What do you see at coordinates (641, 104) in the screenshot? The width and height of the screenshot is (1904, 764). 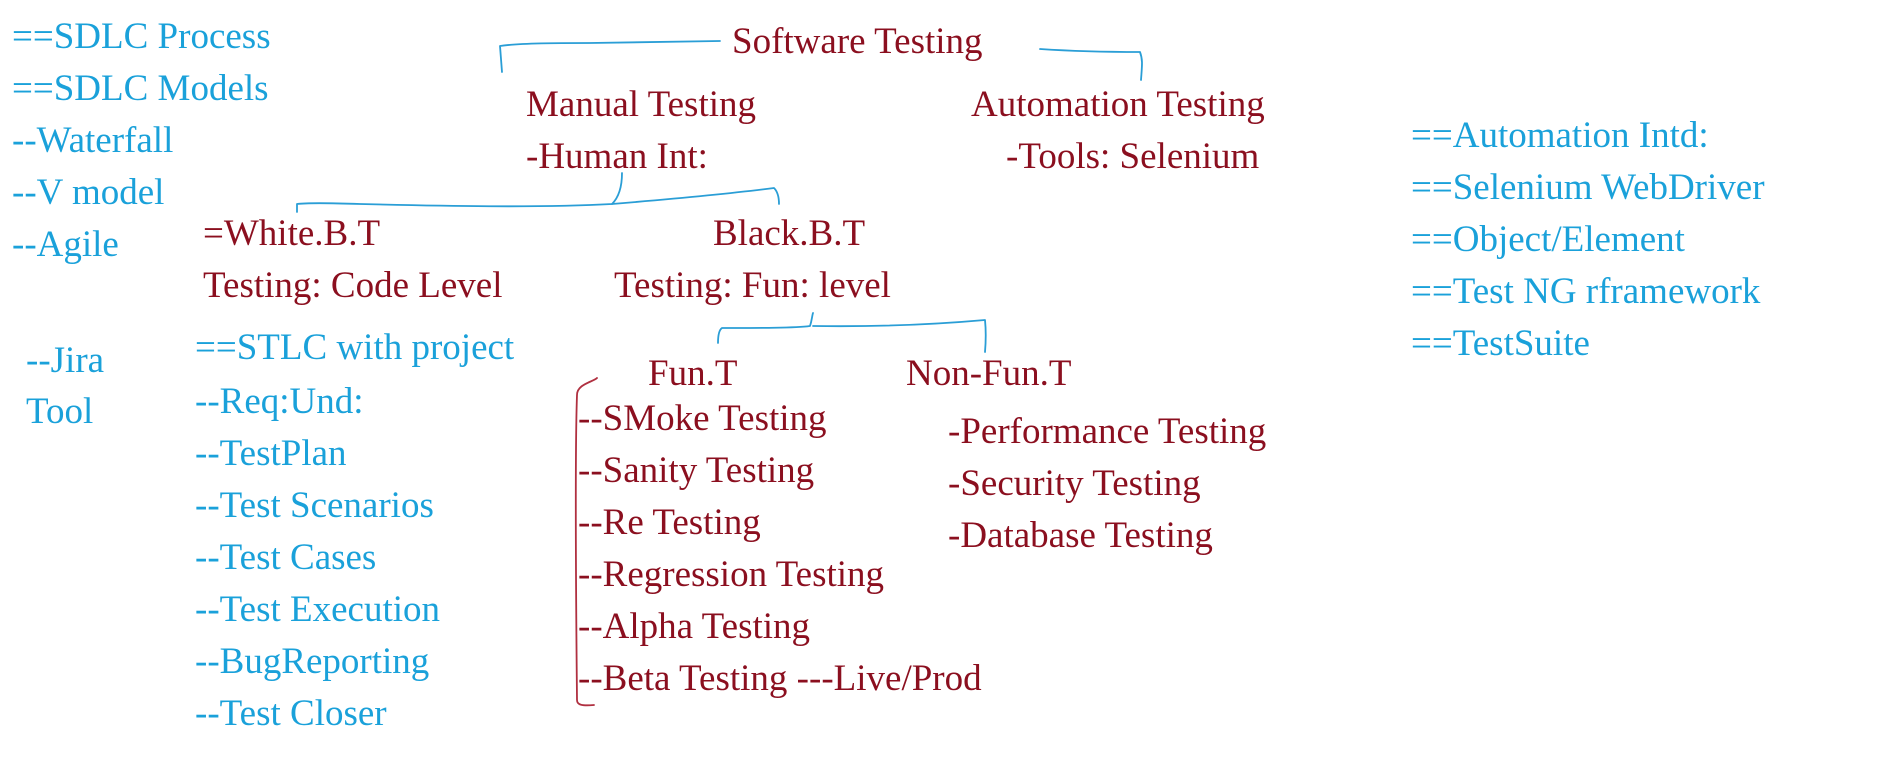 I see `manual-testing-title: Manual Testing` at bounding box center [641, 104].